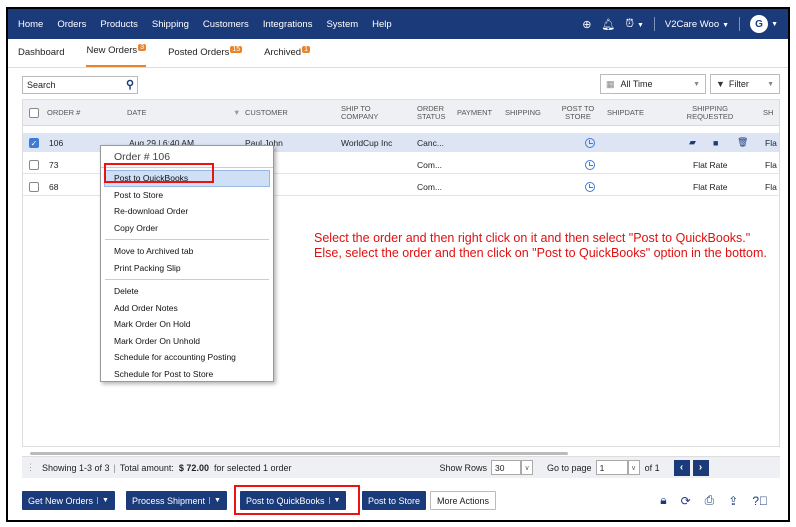 Image resolution: width=796 pixels, height=527 pixels. What do you see at coordinates (30, 24) in the screenshot?
I see `nav-home: Home` at bounding box center [30, 24].